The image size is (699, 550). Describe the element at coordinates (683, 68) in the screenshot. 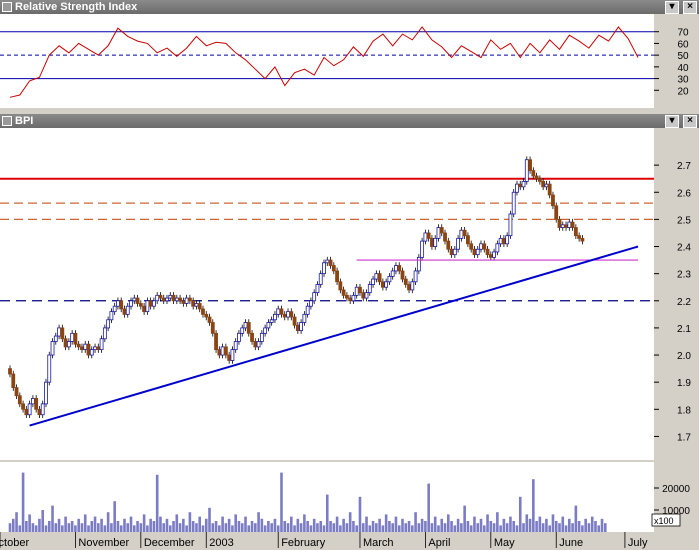

I see `rsi-tick-label: 40` at that location.